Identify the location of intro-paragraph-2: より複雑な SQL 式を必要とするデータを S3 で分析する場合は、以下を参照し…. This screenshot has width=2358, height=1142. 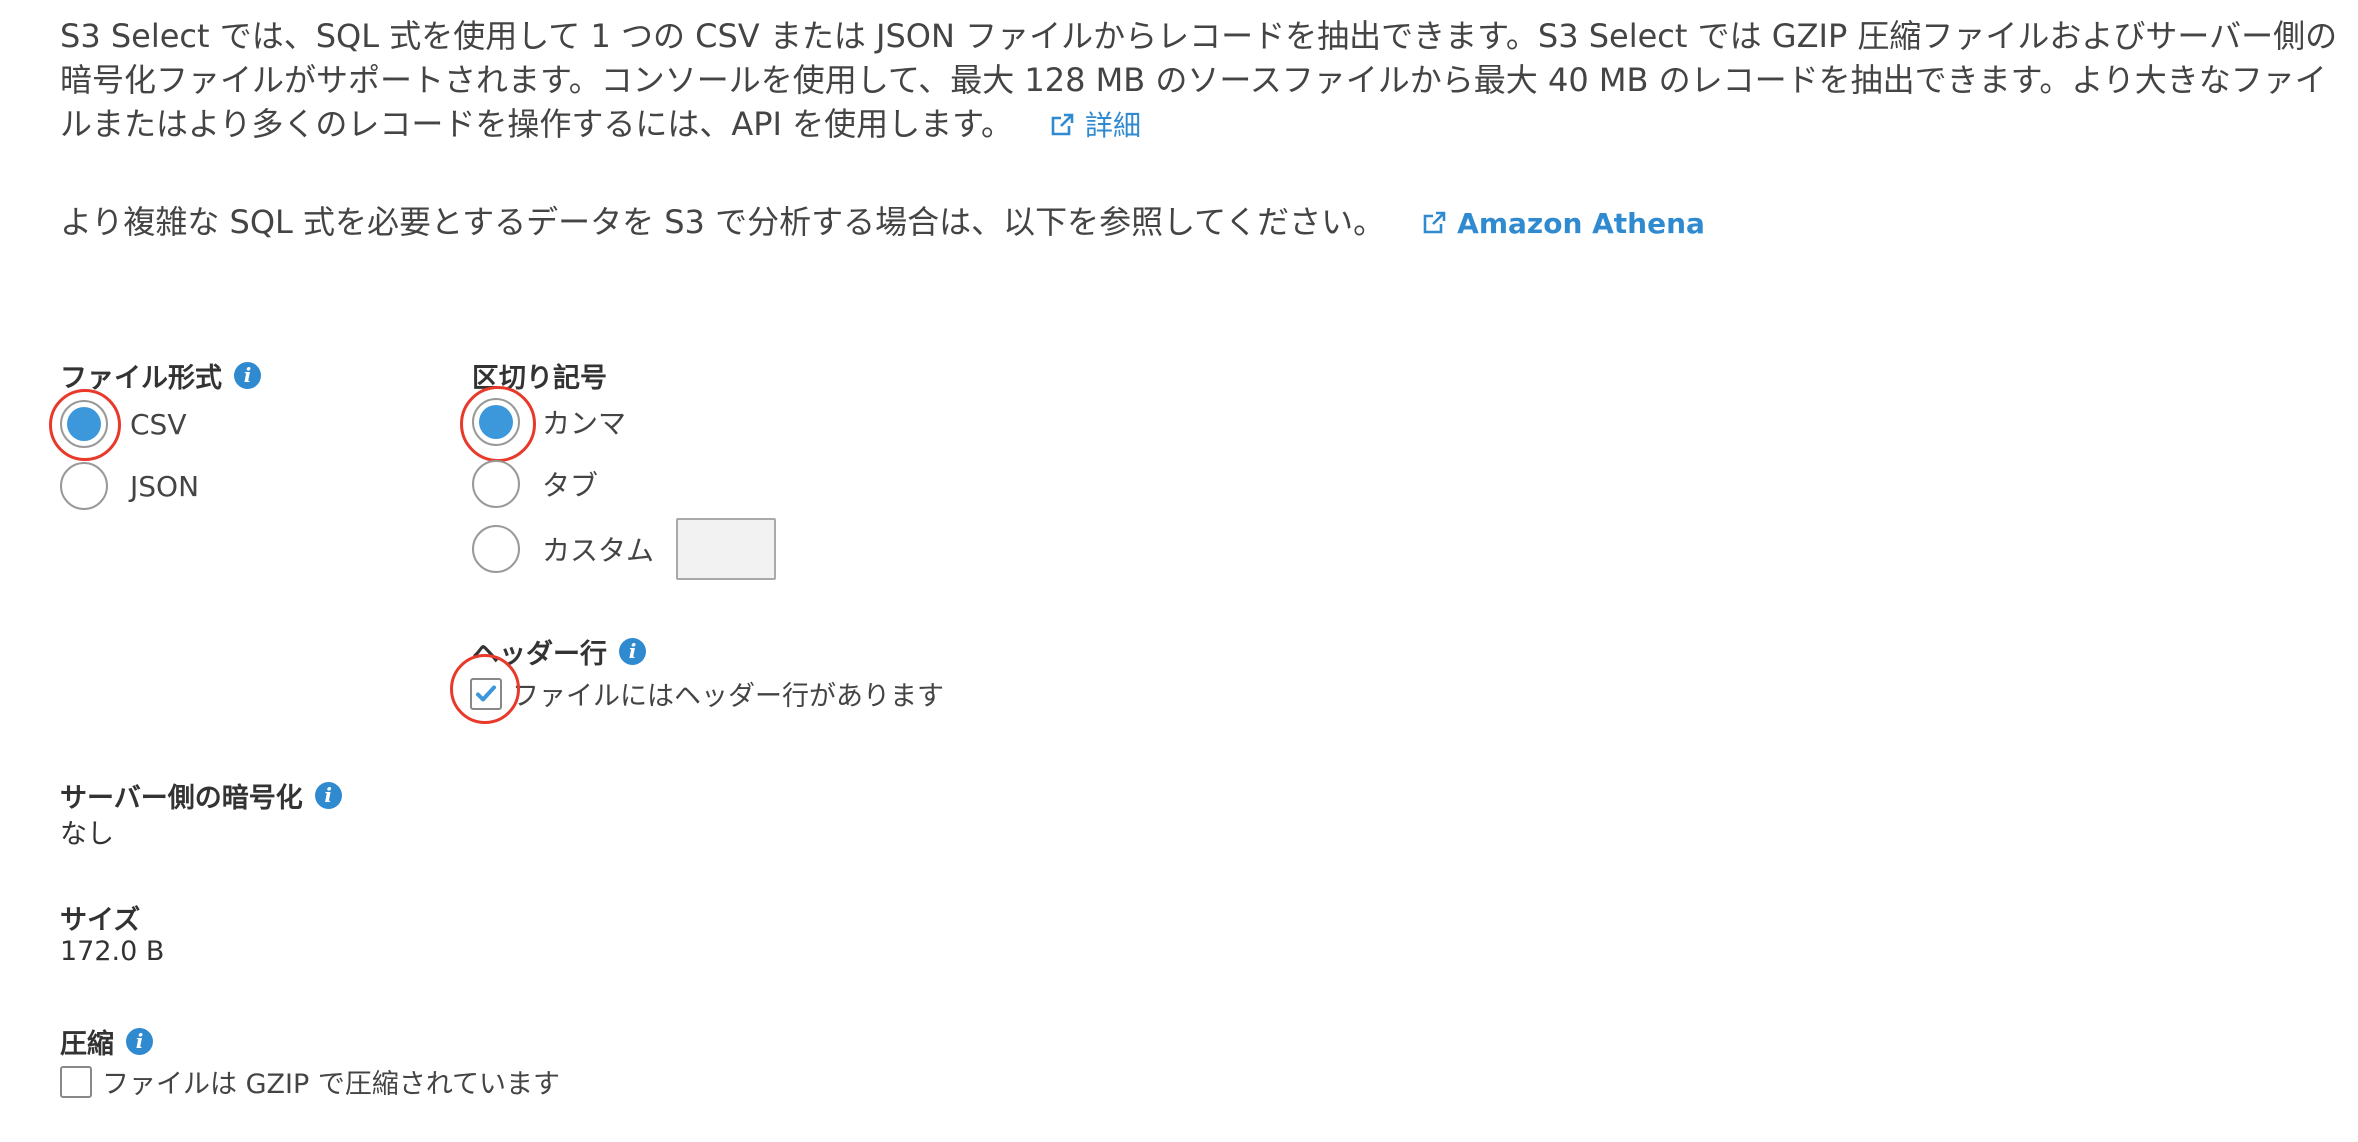
(1200, 223).